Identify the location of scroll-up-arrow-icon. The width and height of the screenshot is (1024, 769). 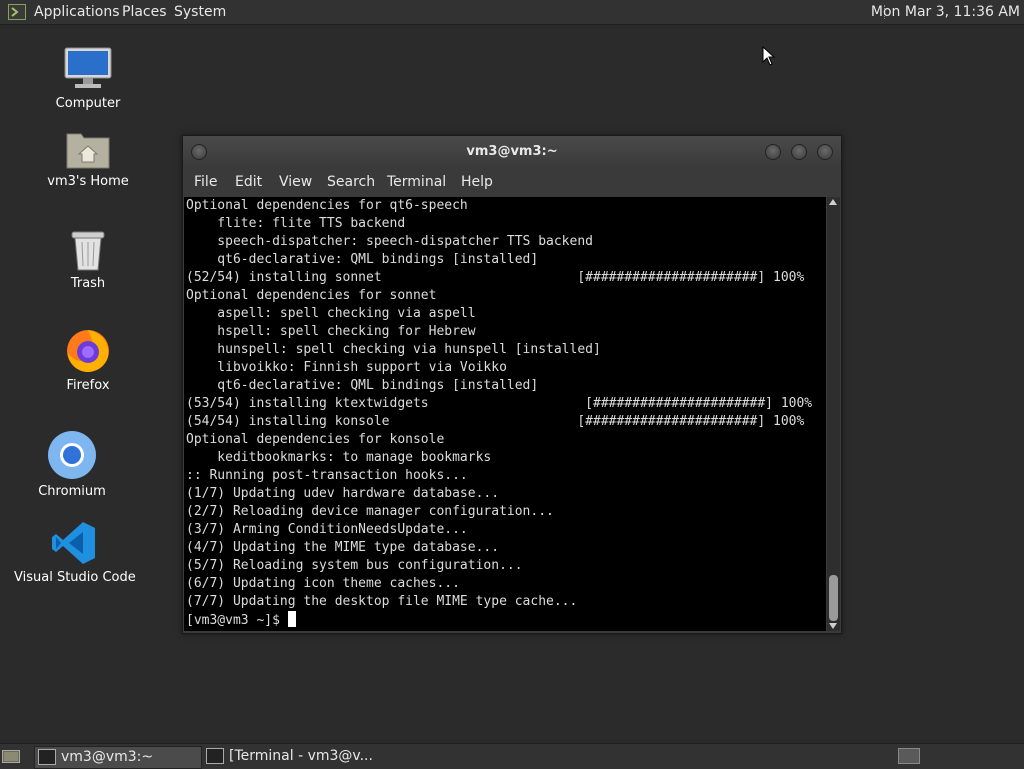
(833, 202).